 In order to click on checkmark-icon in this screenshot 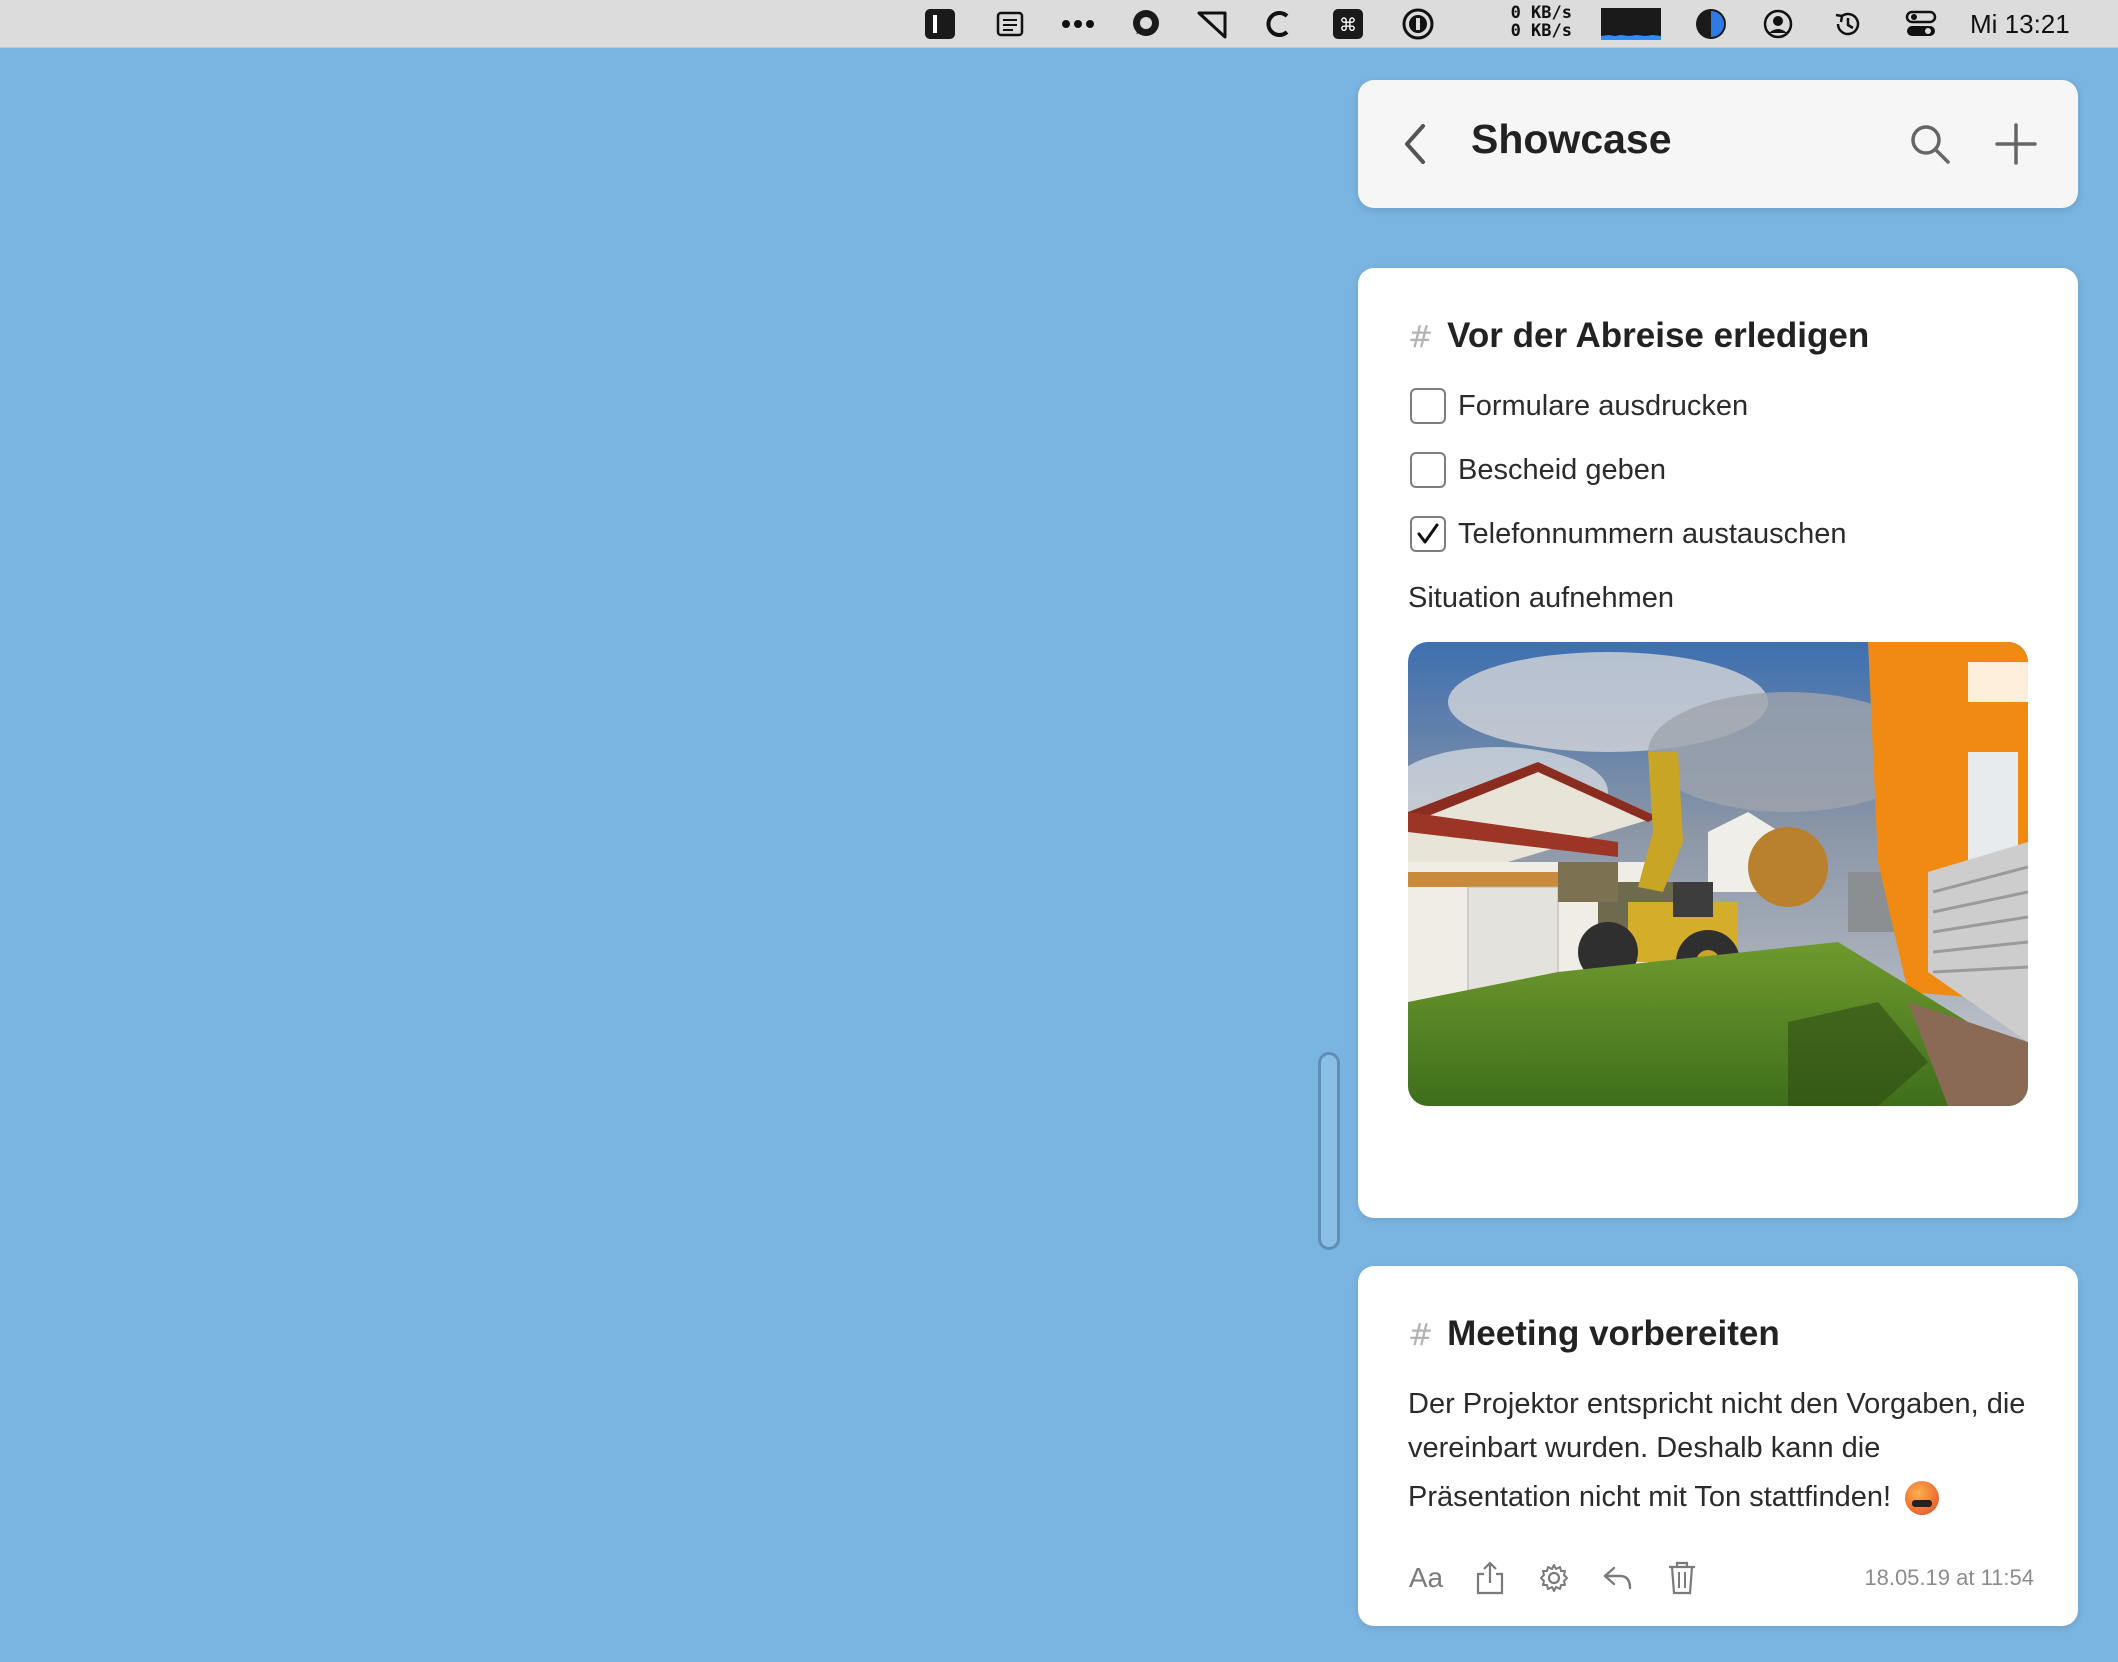, I will do `click(1428, 533)`.